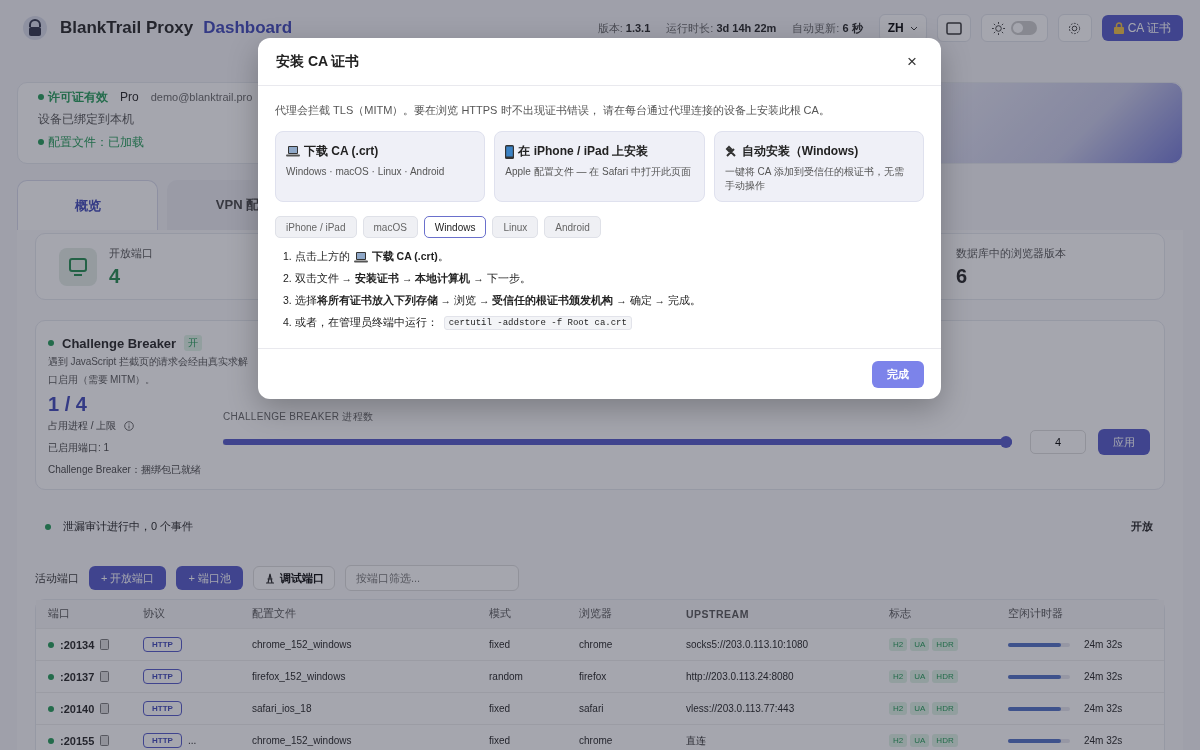 This screenshot has width=1200, height=750. Describe the element at coordinates (1142, 28) in the screenshot. I see `ca-certificate-button: CA 证书` at that location.